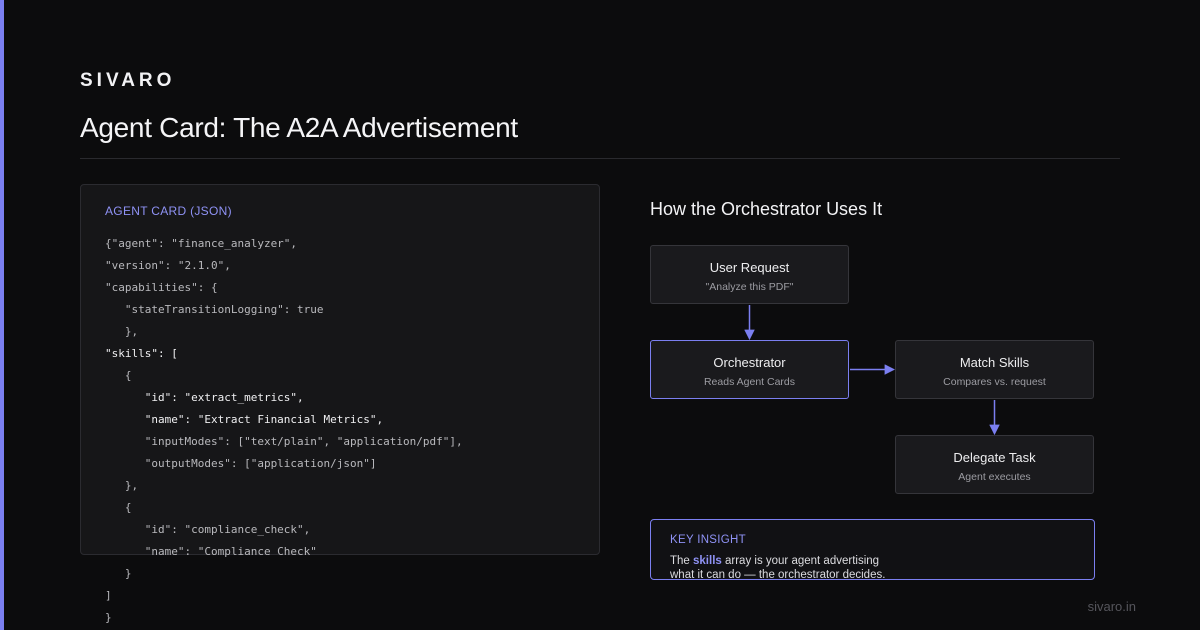 The width and height of the screenshot is (1200, 630). What do you see at coordinates (994, 362) in the screenshot?
I see `node-title: Match Skills` at bounding box center [994, 362].